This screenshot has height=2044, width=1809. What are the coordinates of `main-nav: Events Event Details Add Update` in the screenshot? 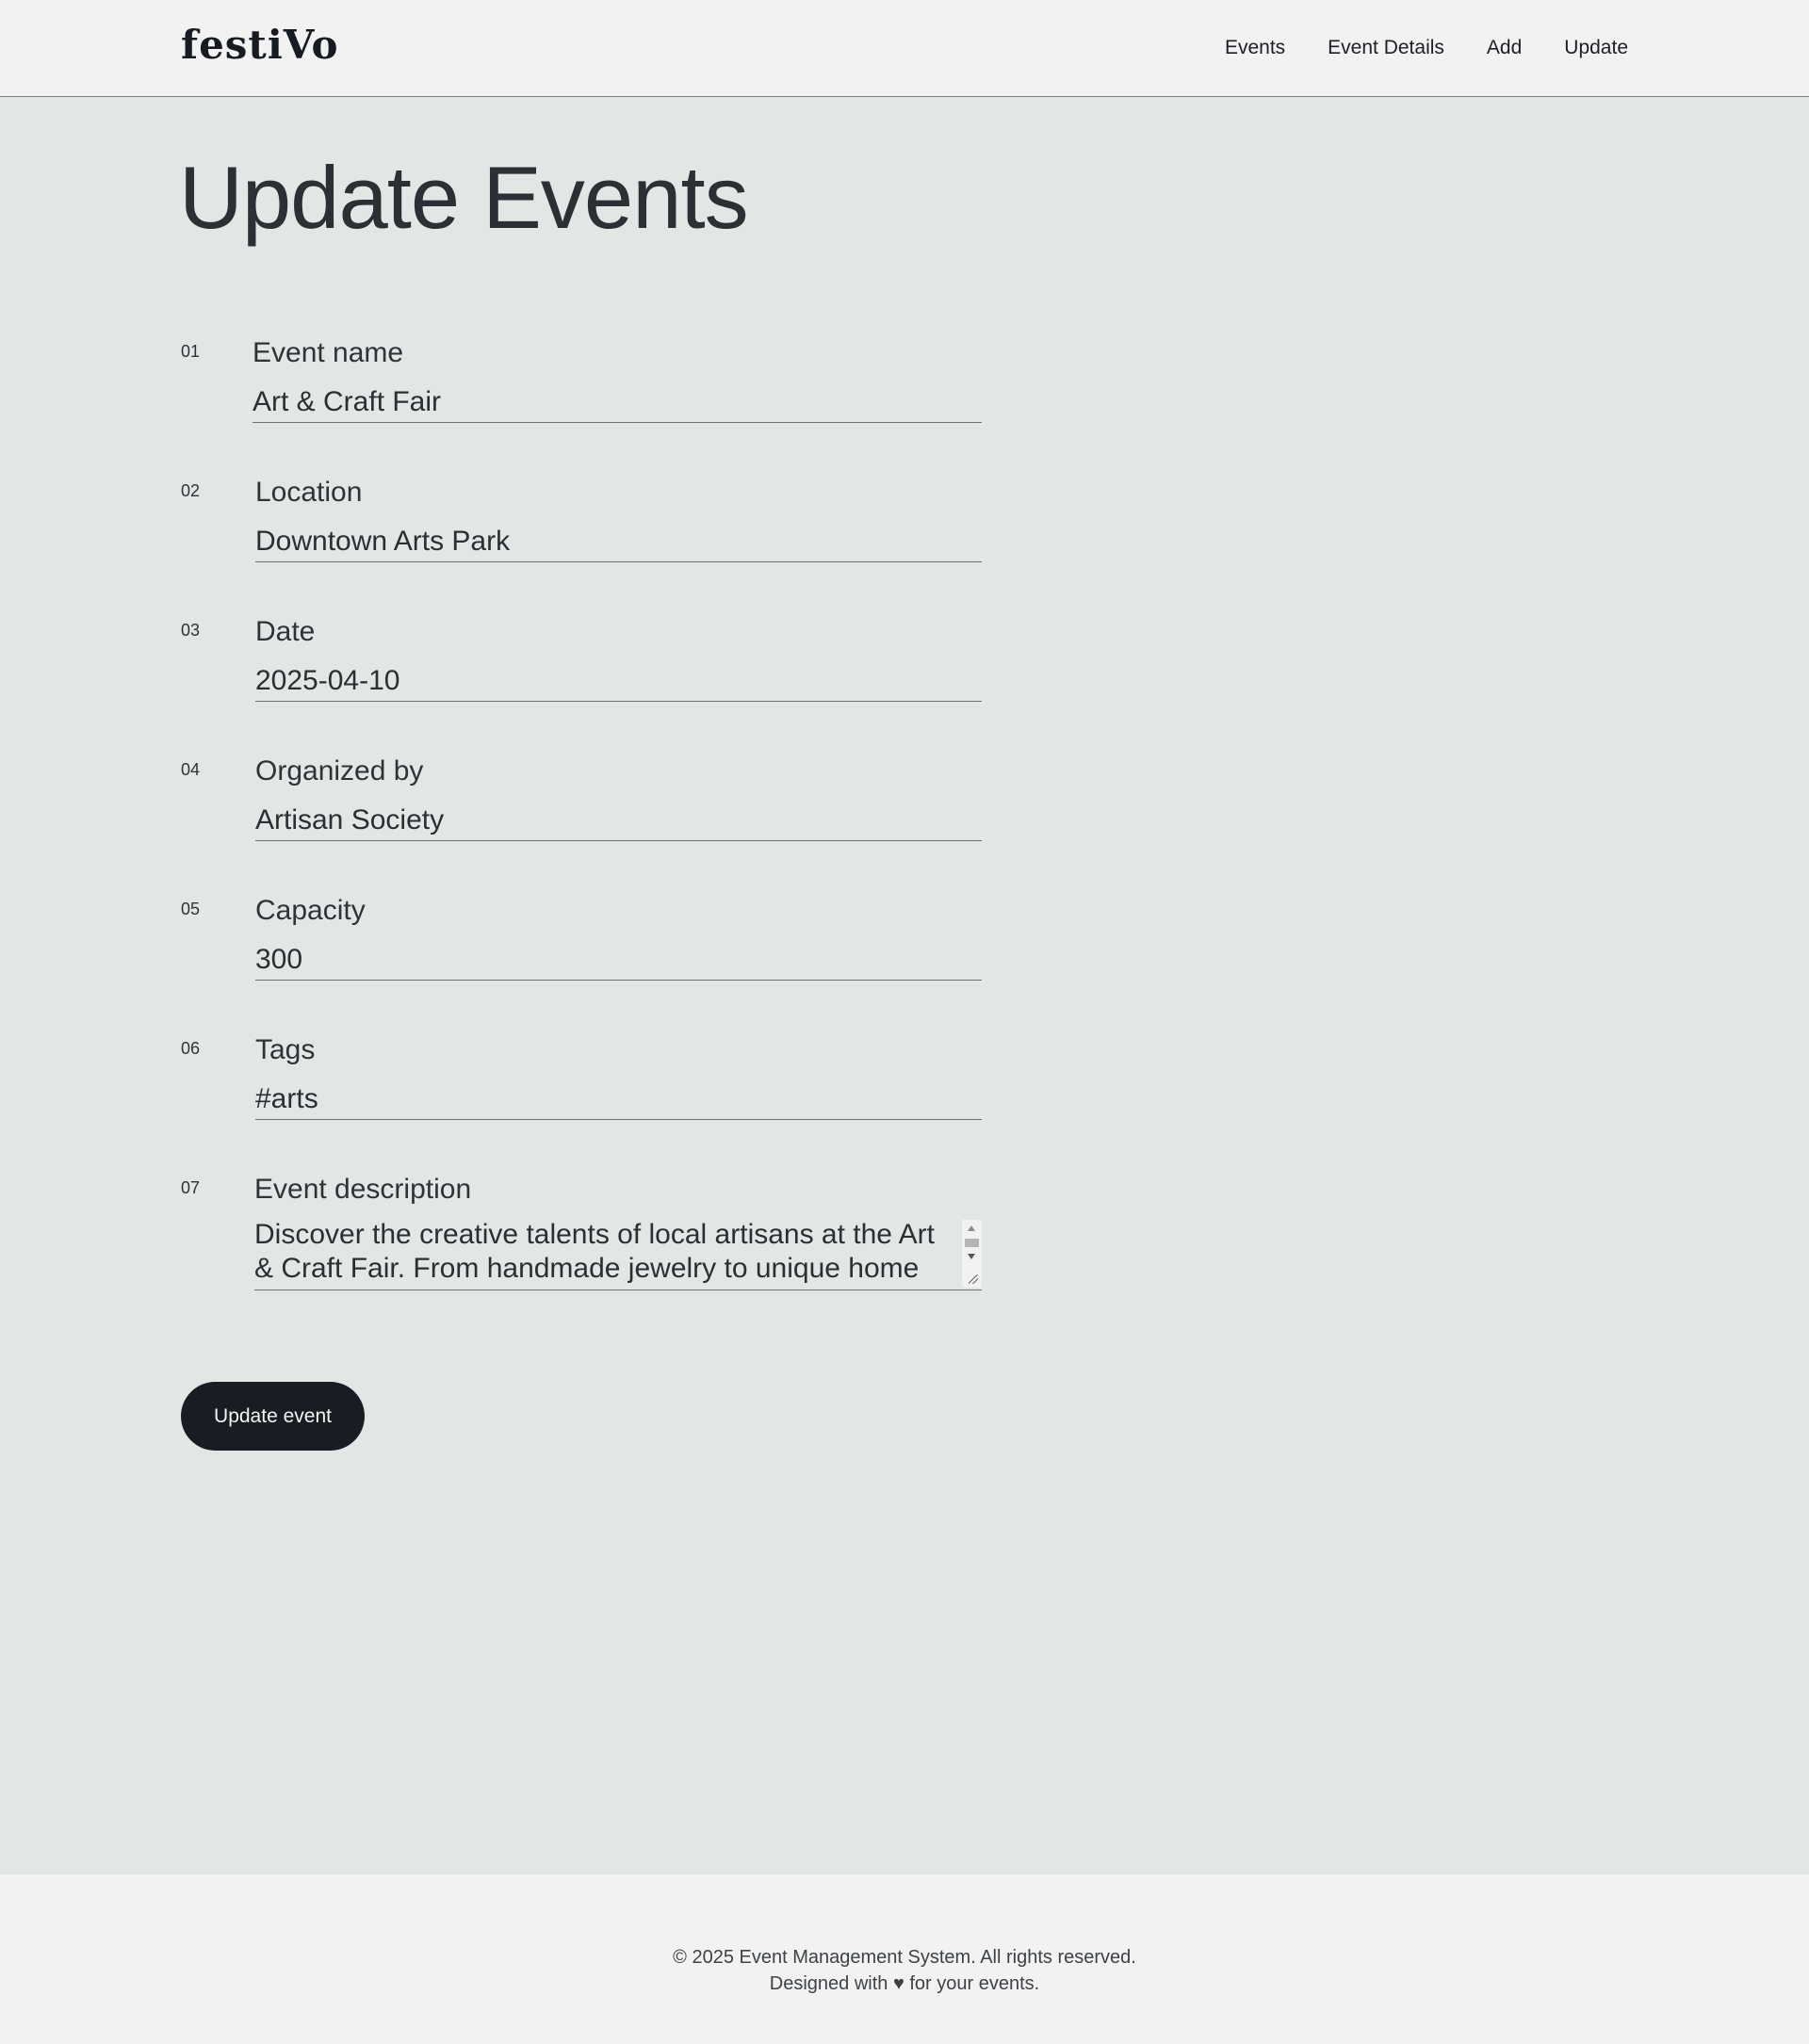 It's located at (1426, 48).